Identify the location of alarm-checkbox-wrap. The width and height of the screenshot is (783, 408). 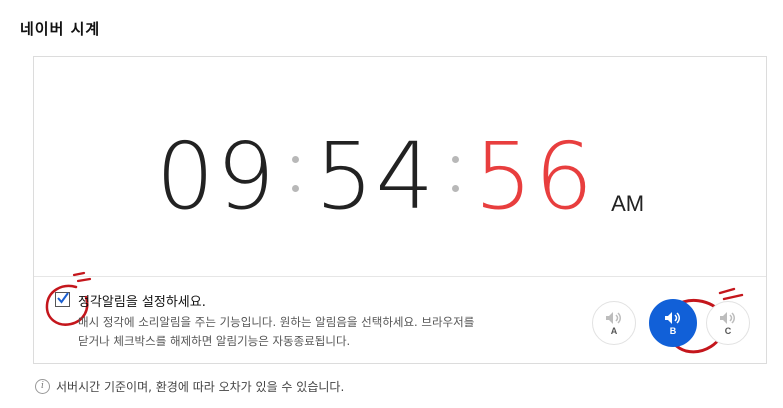
(68, 298).